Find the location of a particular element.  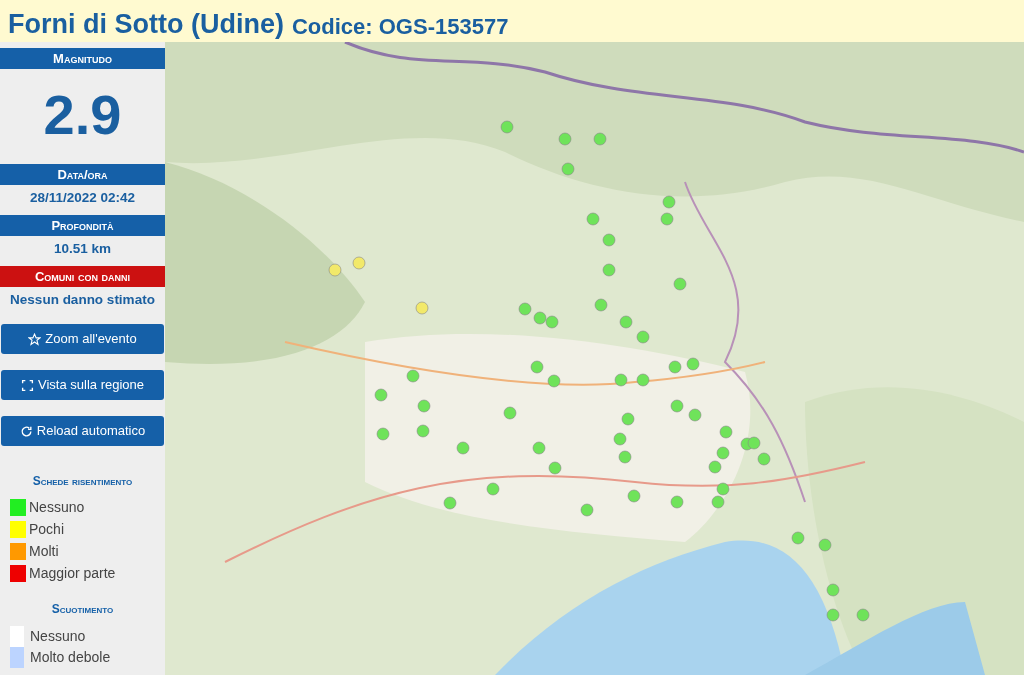

section-heading: Comuni con danni is located at coordinates (82, 276).